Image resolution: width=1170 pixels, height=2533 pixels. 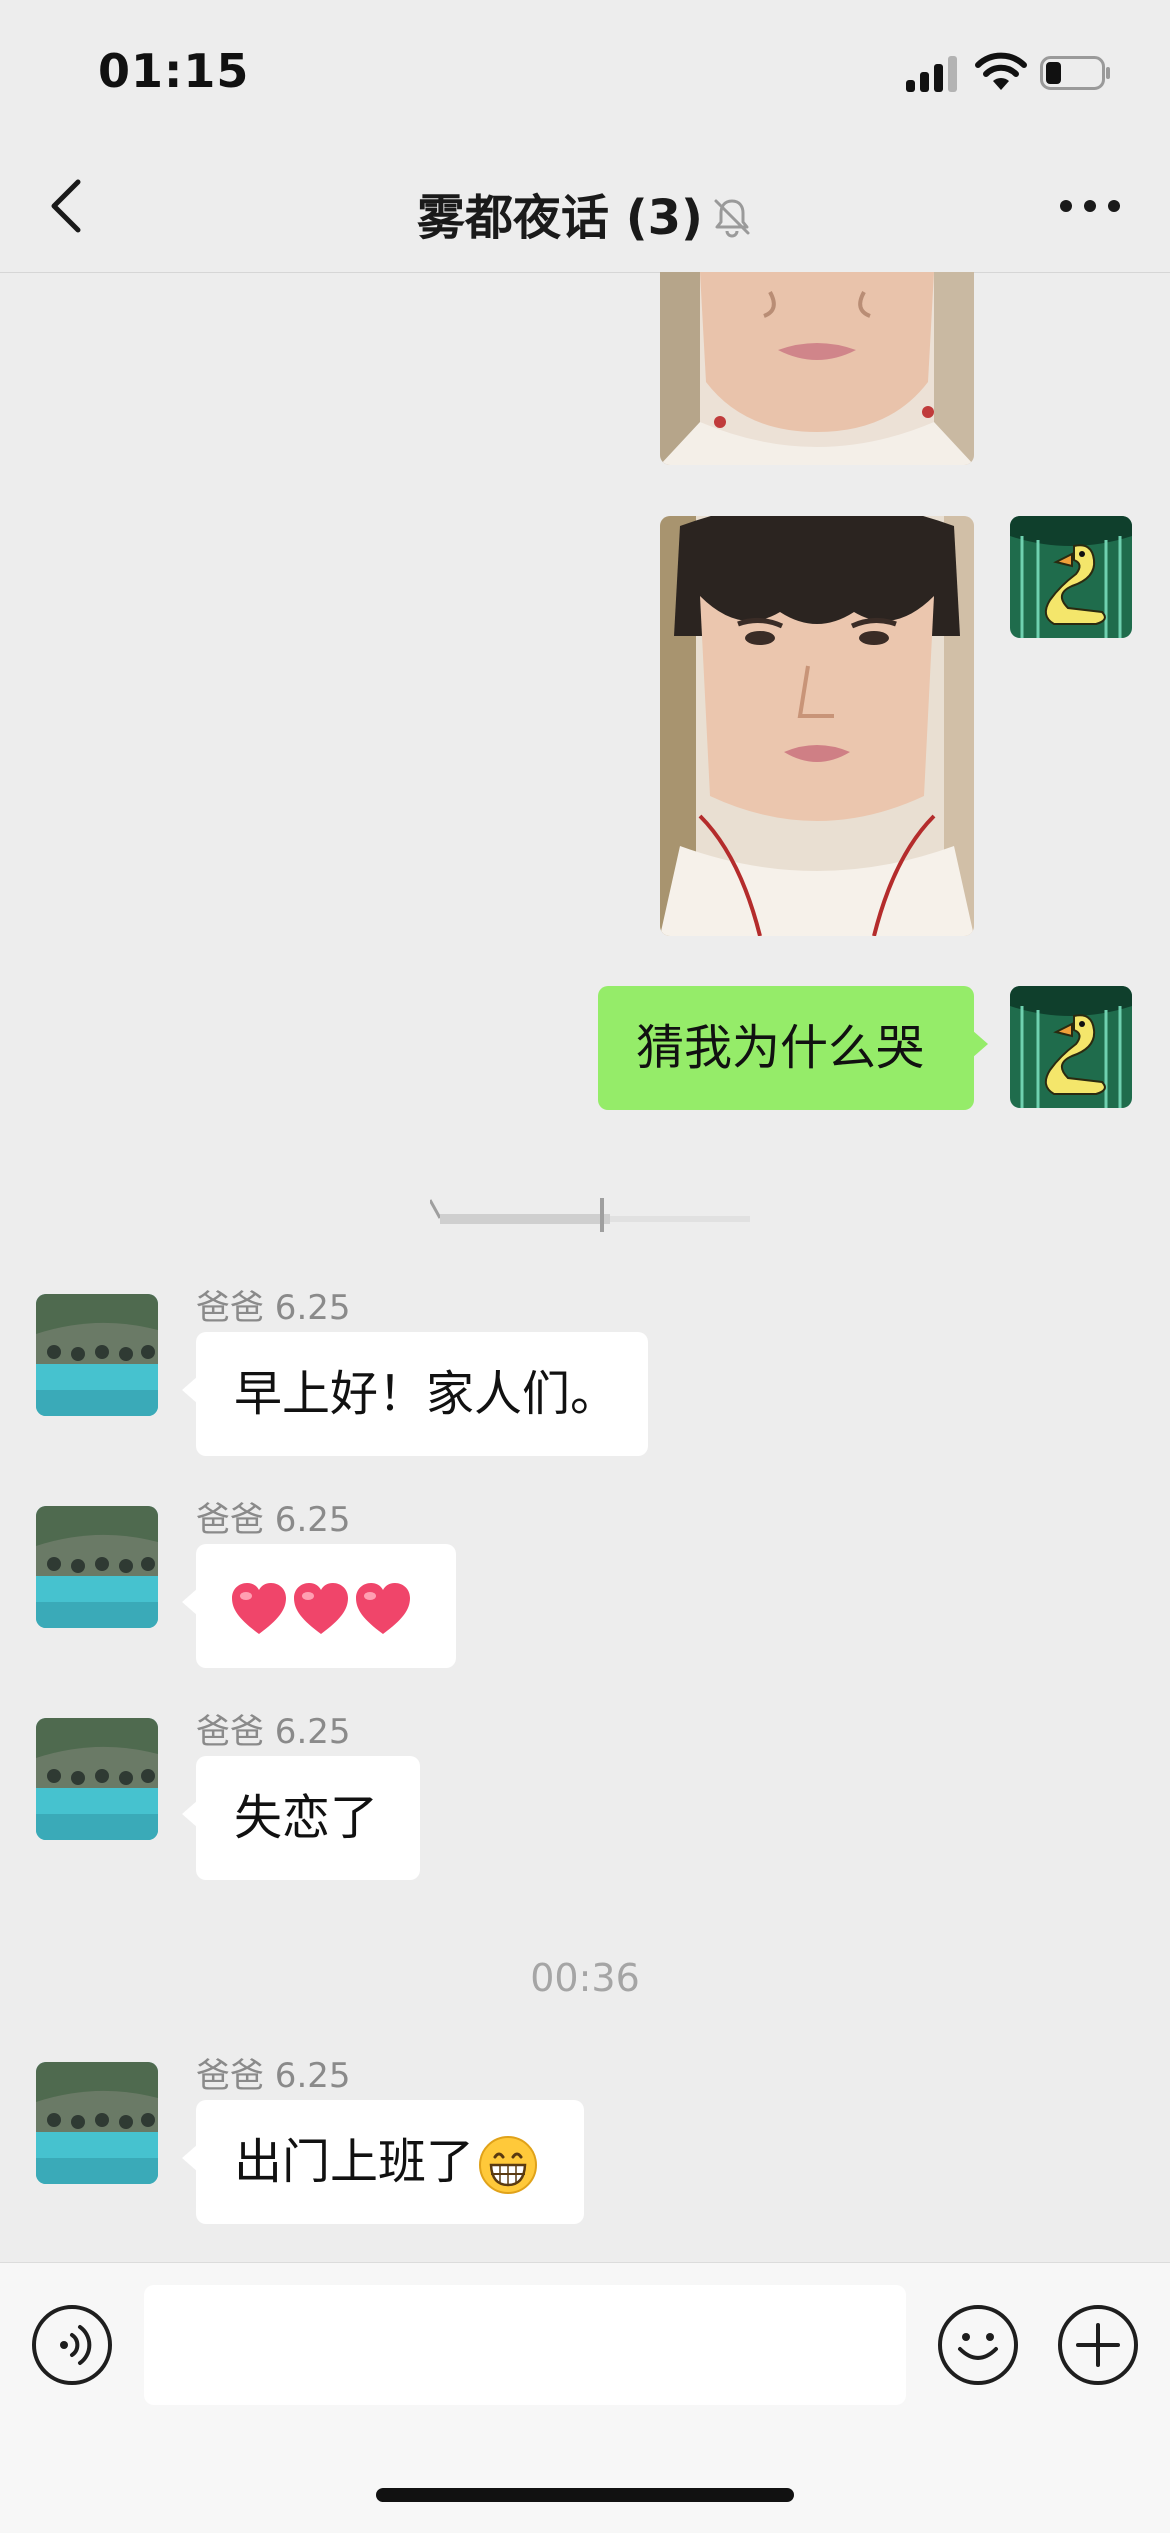 What do you see at coordinates (1001, 71) in the screenshot?
I see `wifi-icon` at bounding box center [1001, 71].